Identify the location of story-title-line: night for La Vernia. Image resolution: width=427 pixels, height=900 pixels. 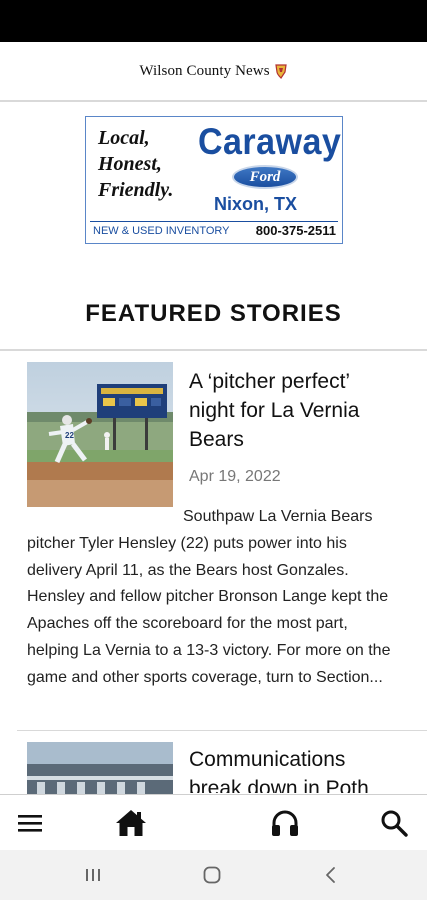
(274, 410).